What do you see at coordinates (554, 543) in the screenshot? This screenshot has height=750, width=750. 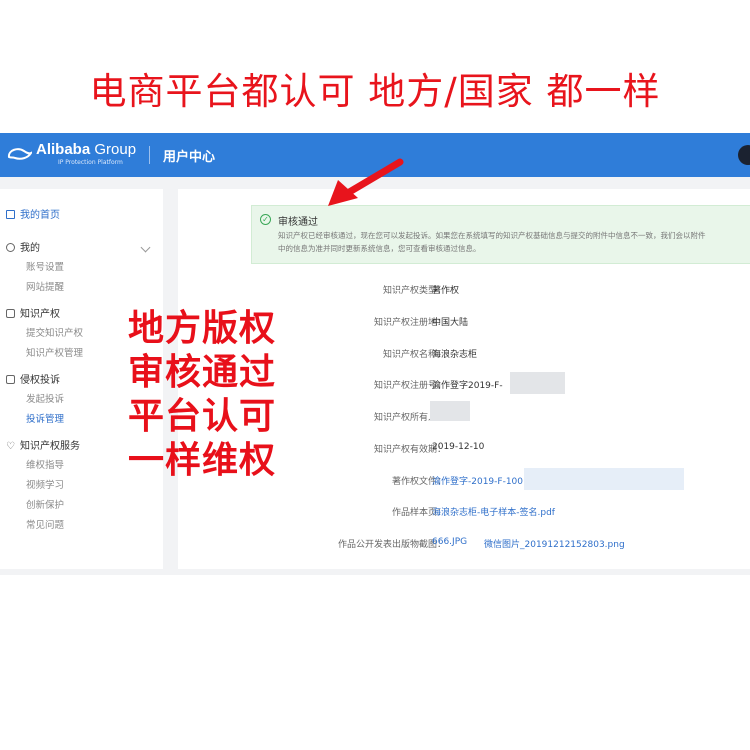 I see `screenshot-link-png: 微信图片_20191212152803.png` at bounding box center [554, 543].